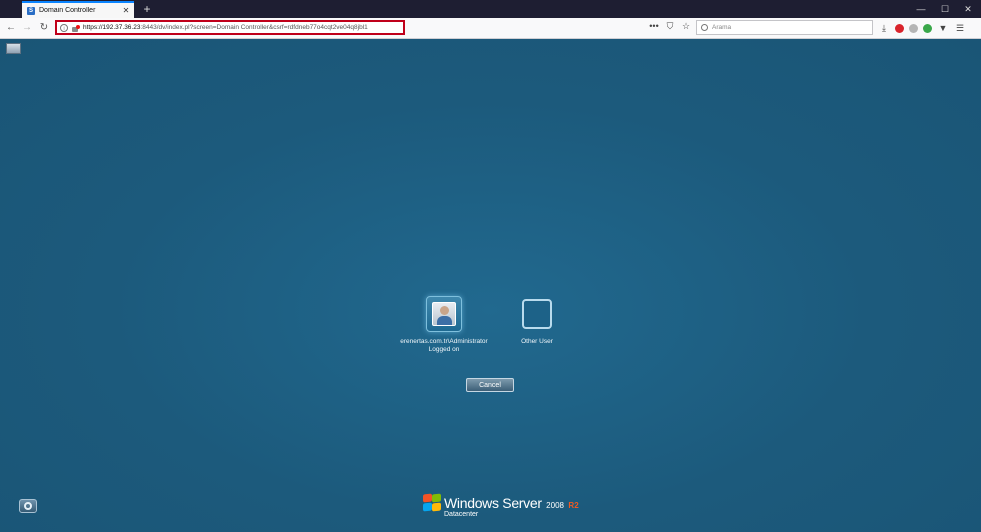 Image resolution: width=981 pixels, height=532 pixels. What do you see at coordinates (31, 10) in the screenshot?
I see `tab-favicon-icon: S` at bounding box center [31, 10].